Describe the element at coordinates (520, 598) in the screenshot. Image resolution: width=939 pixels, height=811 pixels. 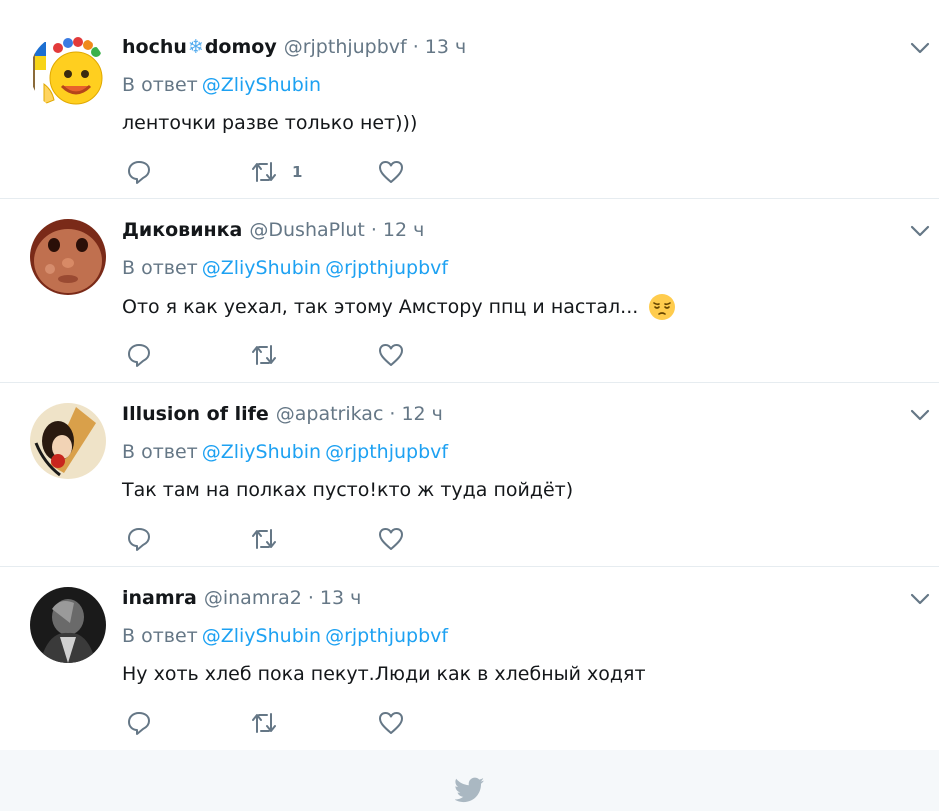
I see `tweet-header: inamra @inamra2 · 13 ч` at that location.